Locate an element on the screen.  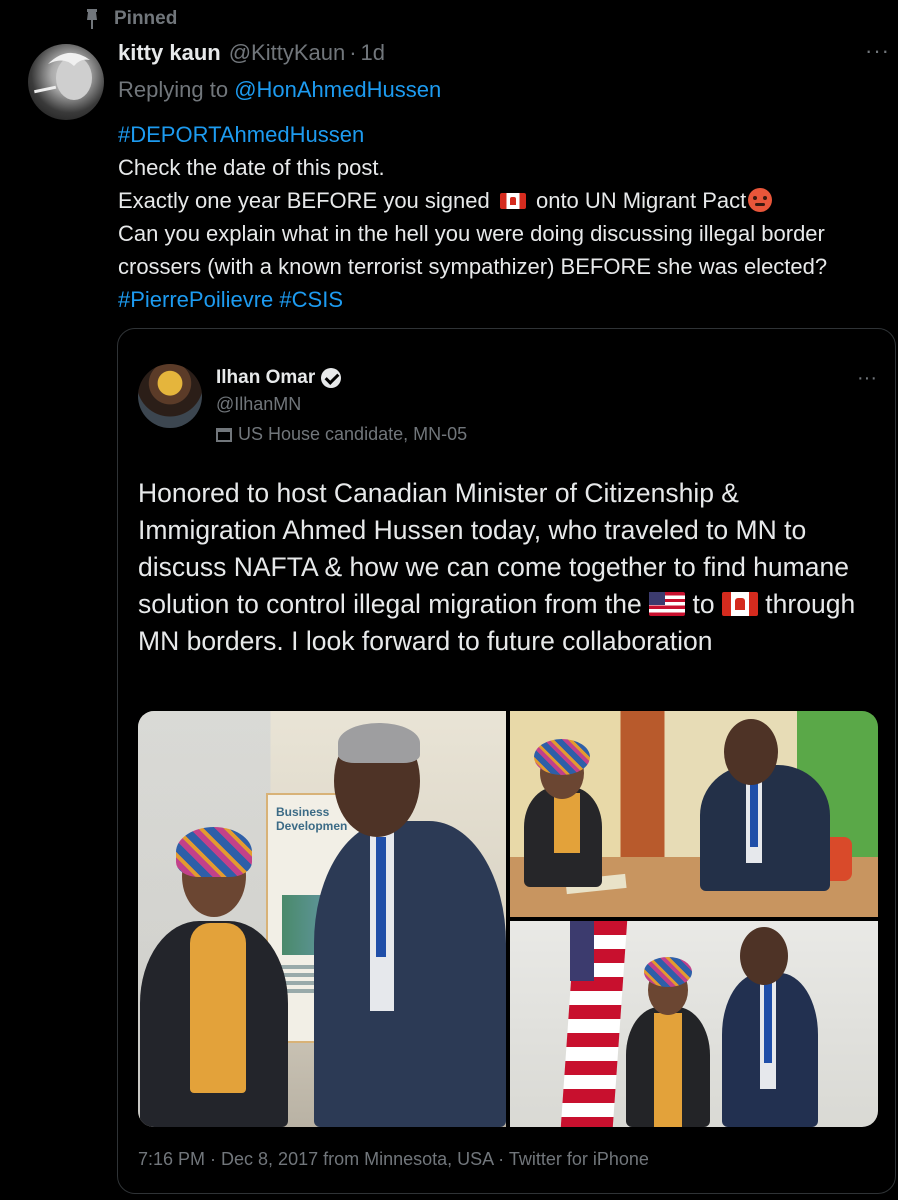
quoted-handle: @IlhanMN is located at coordinates (258, 404).